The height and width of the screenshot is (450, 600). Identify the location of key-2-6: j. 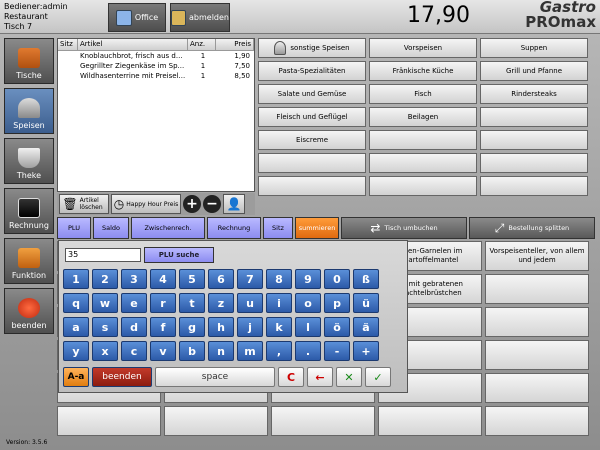
(250, 327).